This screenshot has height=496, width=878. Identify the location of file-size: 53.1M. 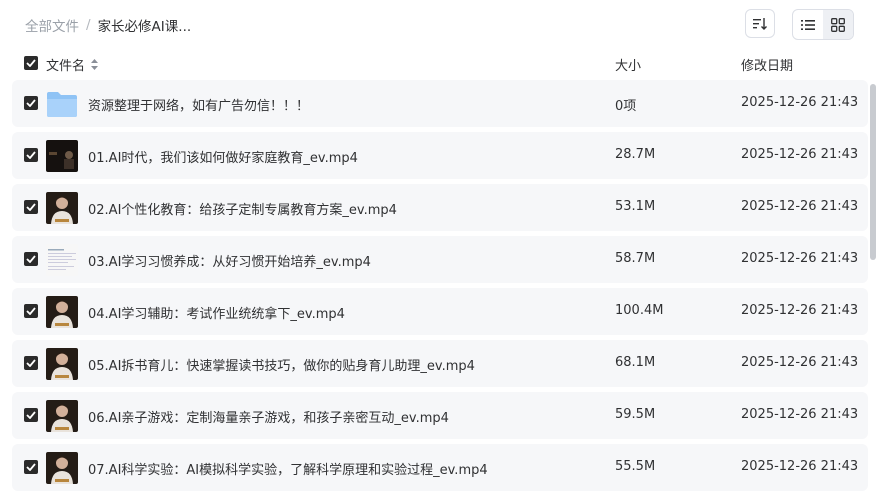
(635, 206).